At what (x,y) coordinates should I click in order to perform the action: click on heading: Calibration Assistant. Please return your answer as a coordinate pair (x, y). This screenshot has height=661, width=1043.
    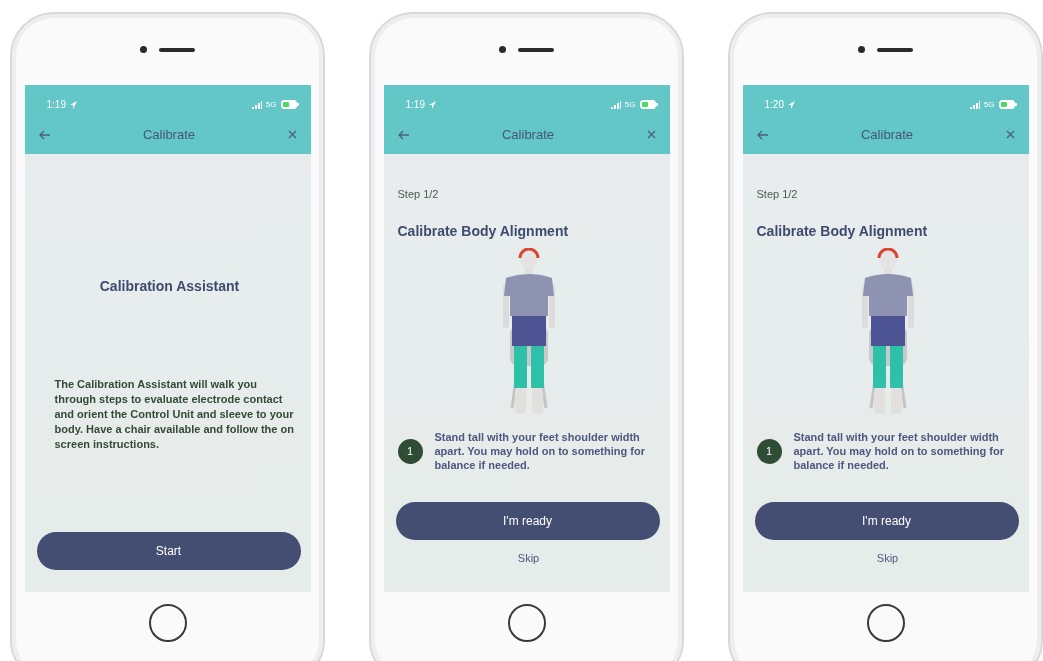
    Looking at the image, I should click on (169, 286).